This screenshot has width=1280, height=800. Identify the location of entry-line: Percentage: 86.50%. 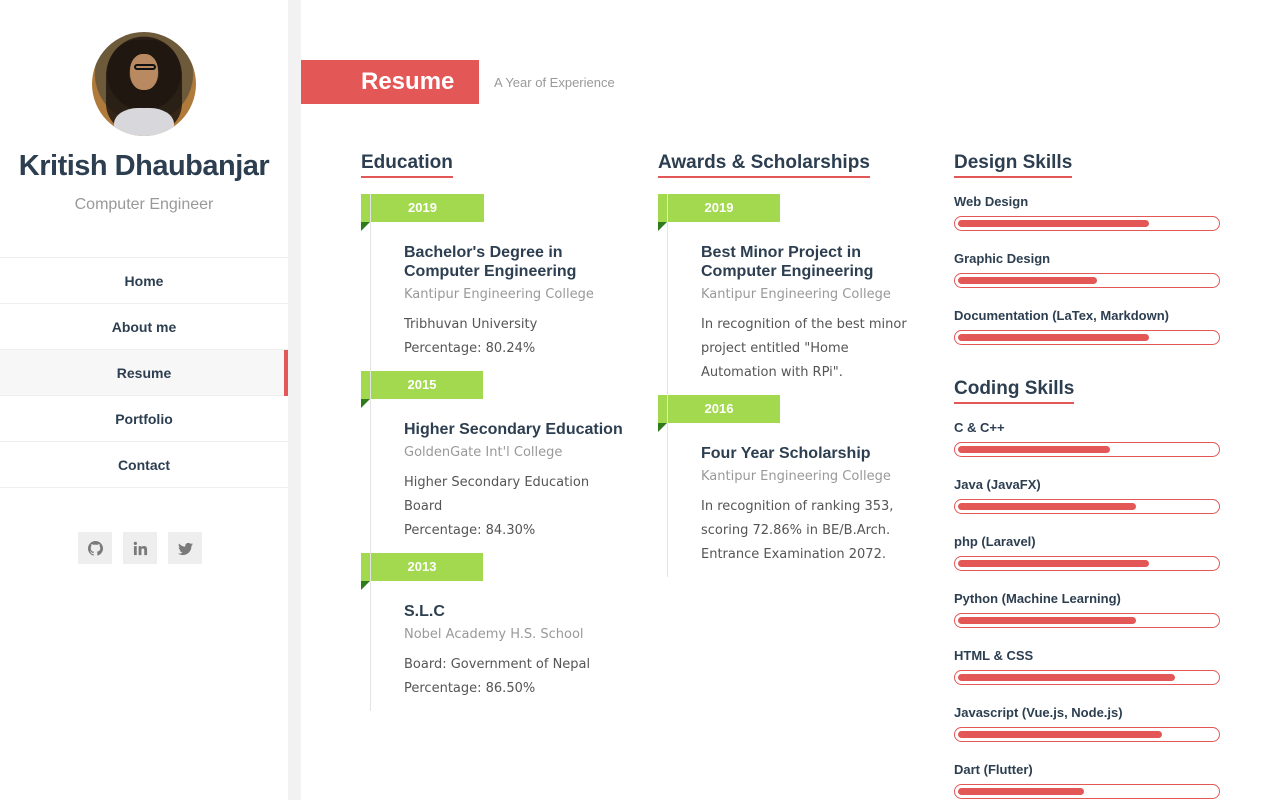
(470, 688).